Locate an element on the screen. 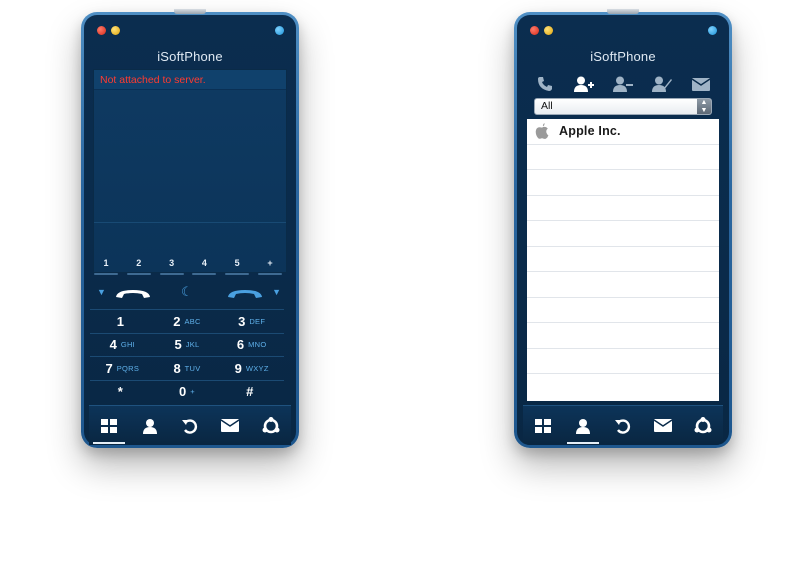 The width and height of the screenshot is (811, 567). add-contact-icon is located at coordinates (584, 84).